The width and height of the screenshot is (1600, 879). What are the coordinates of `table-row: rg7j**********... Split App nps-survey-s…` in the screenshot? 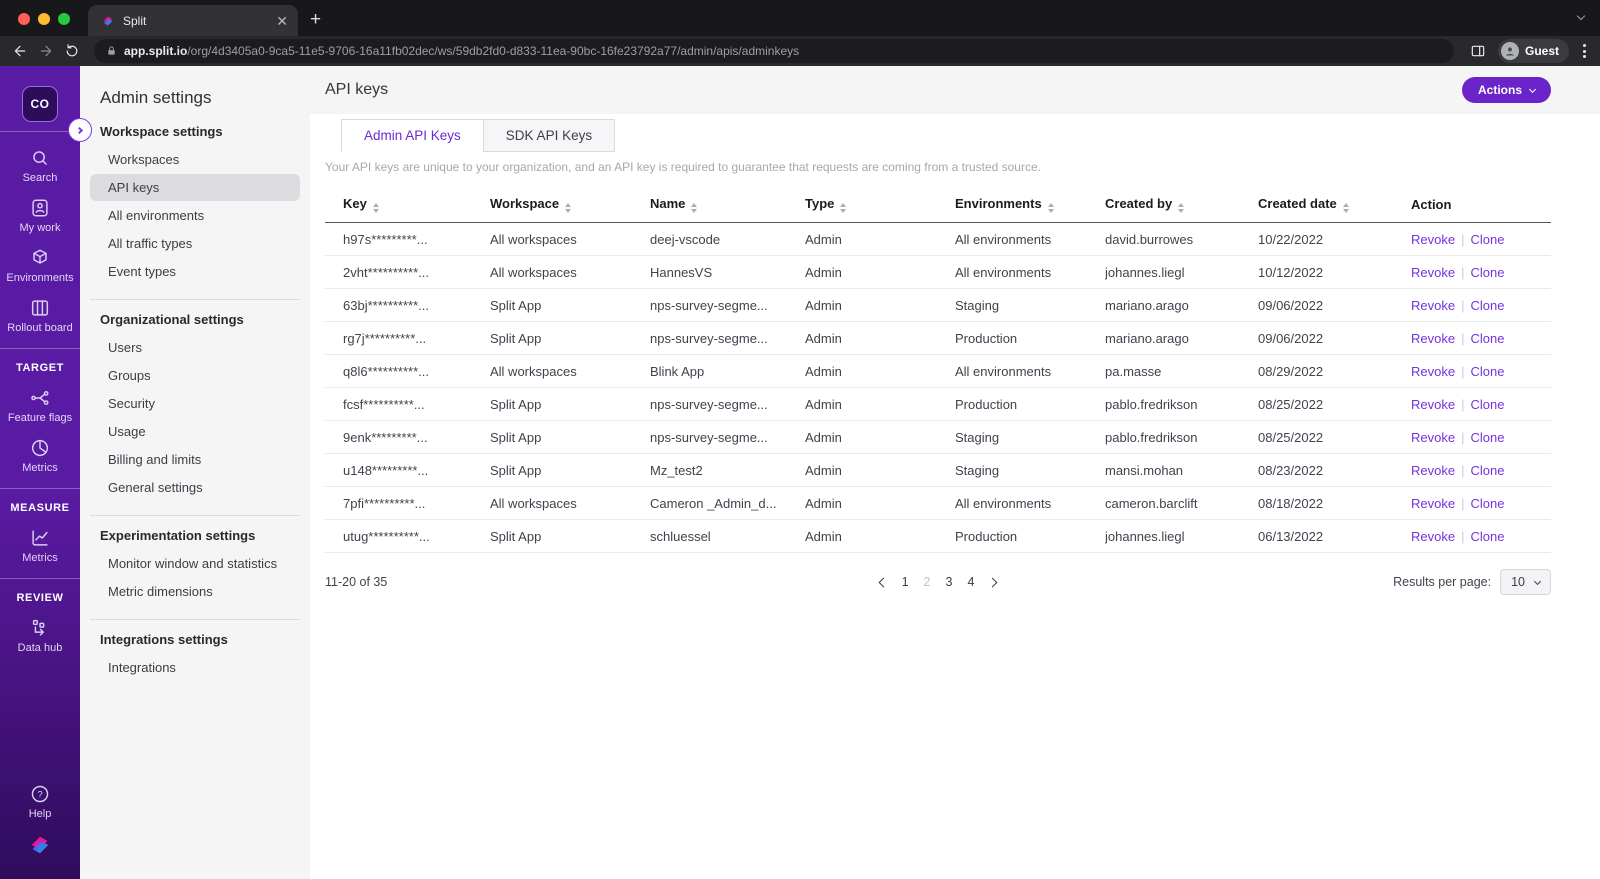 It's located at (938, 338).